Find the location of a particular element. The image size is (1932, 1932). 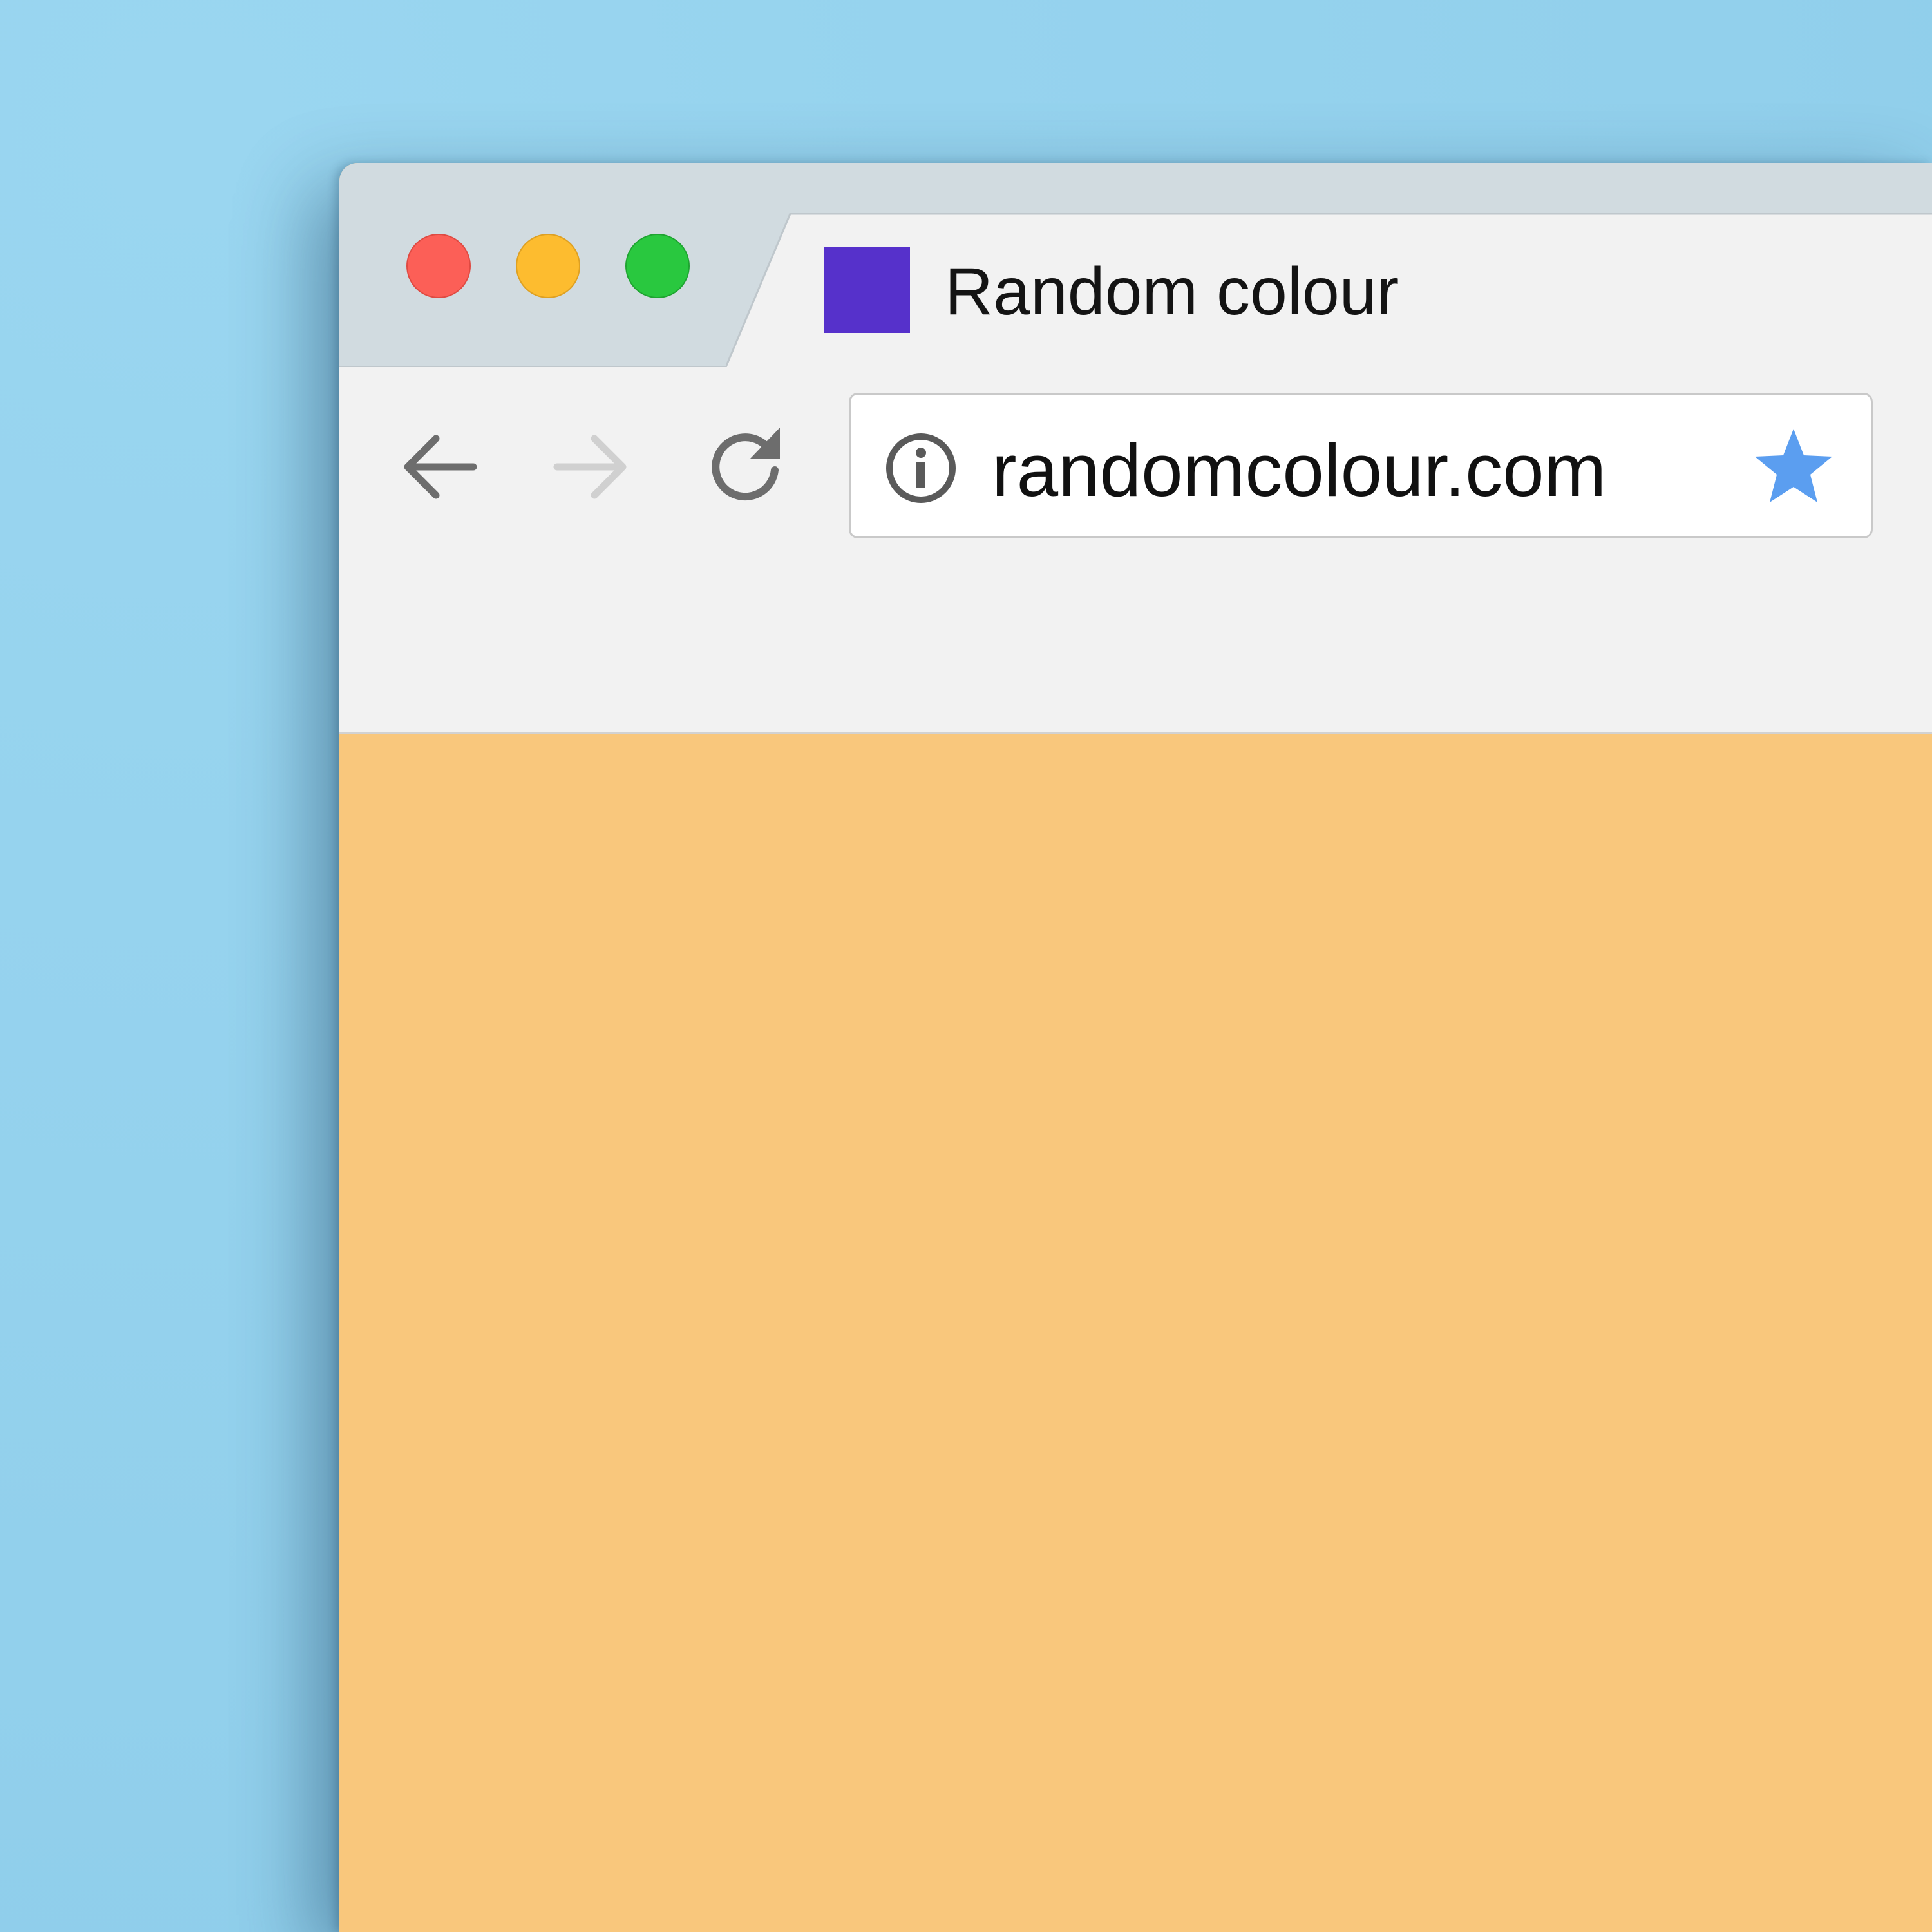

star-icon is located at coordinates (1793, 467).